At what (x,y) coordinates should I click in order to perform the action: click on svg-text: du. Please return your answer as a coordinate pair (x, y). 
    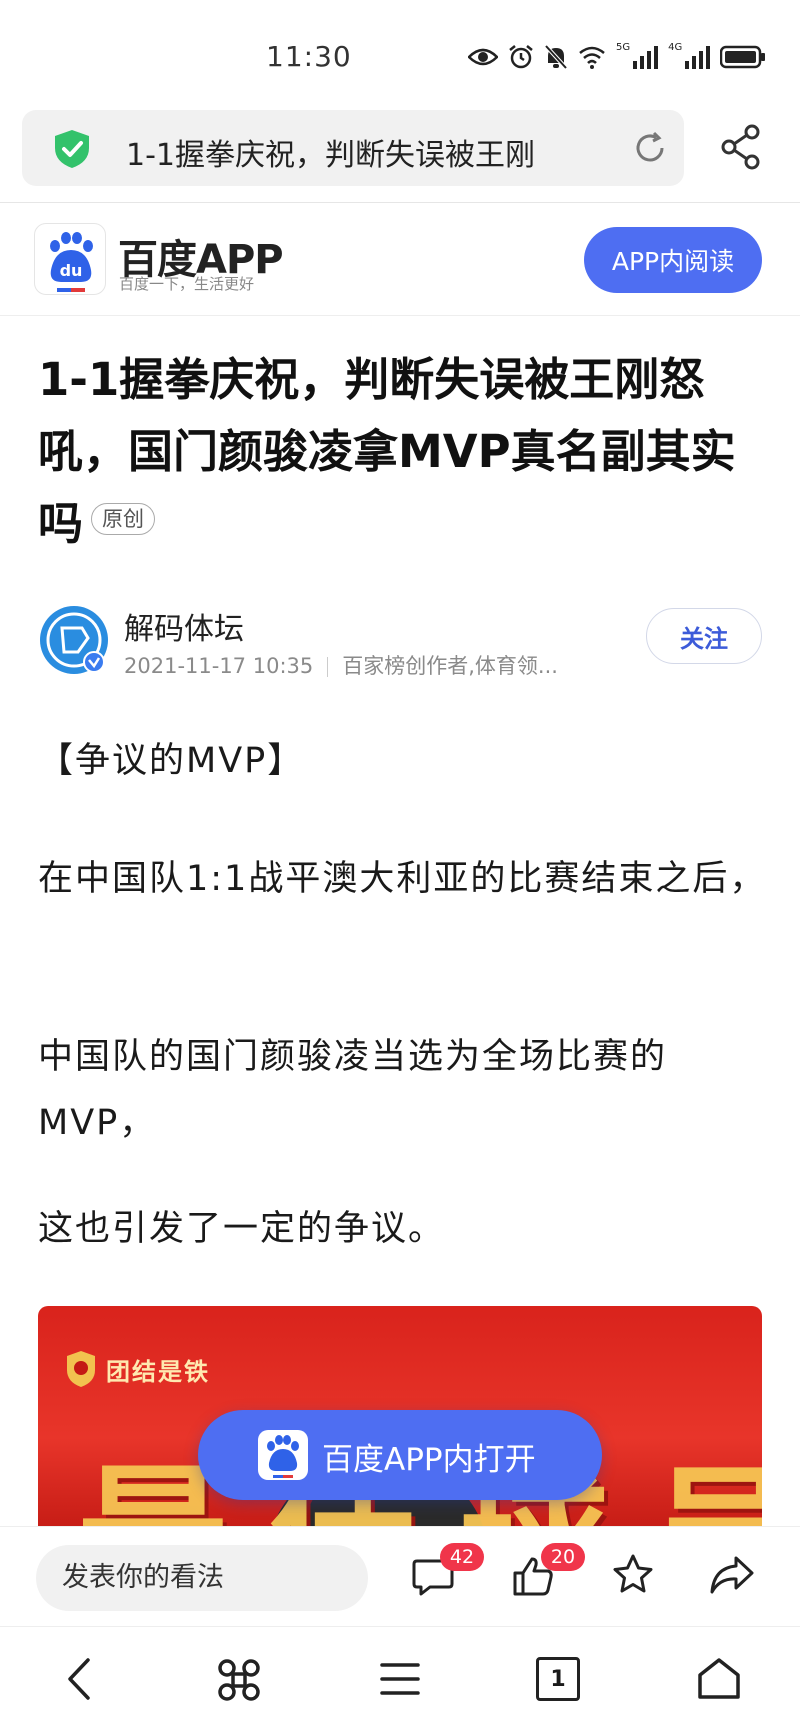
    Looking at the image, I should click on (71, 270).